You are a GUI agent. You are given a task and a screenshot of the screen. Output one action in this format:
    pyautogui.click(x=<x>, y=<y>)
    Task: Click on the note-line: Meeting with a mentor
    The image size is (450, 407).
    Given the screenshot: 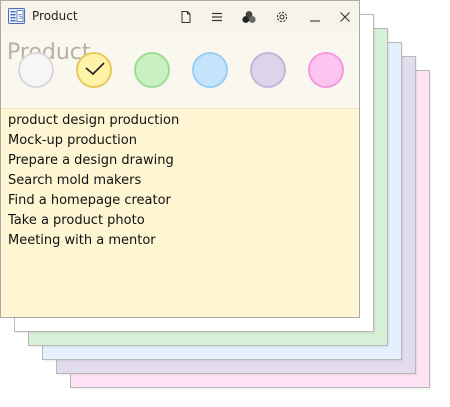 What is the action you would take?
    pyautogui.click(x=183, y=241)
    